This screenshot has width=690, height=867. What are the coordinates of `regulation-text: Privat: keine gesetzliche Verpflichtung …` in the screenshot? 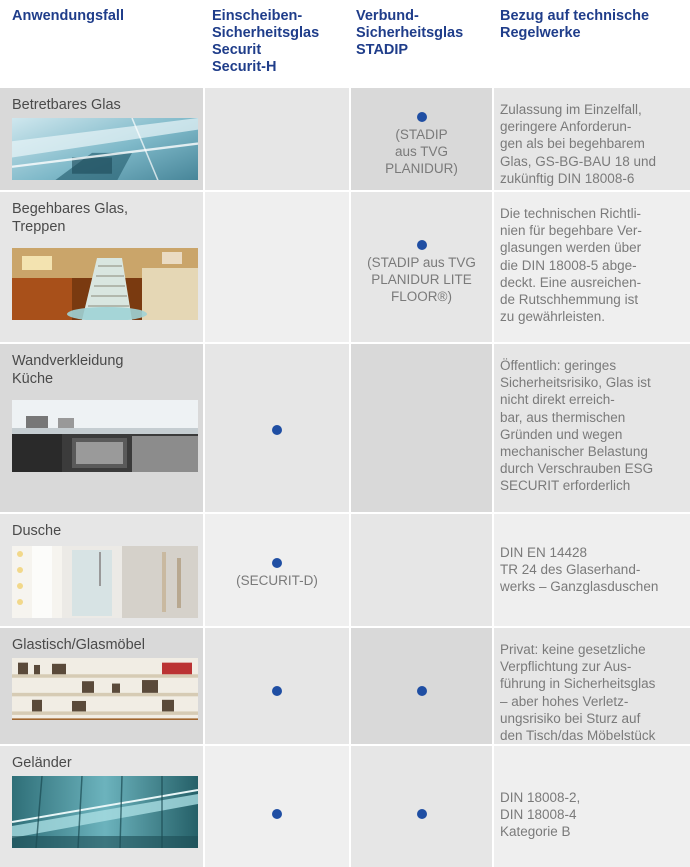 It's located at (578, 693).